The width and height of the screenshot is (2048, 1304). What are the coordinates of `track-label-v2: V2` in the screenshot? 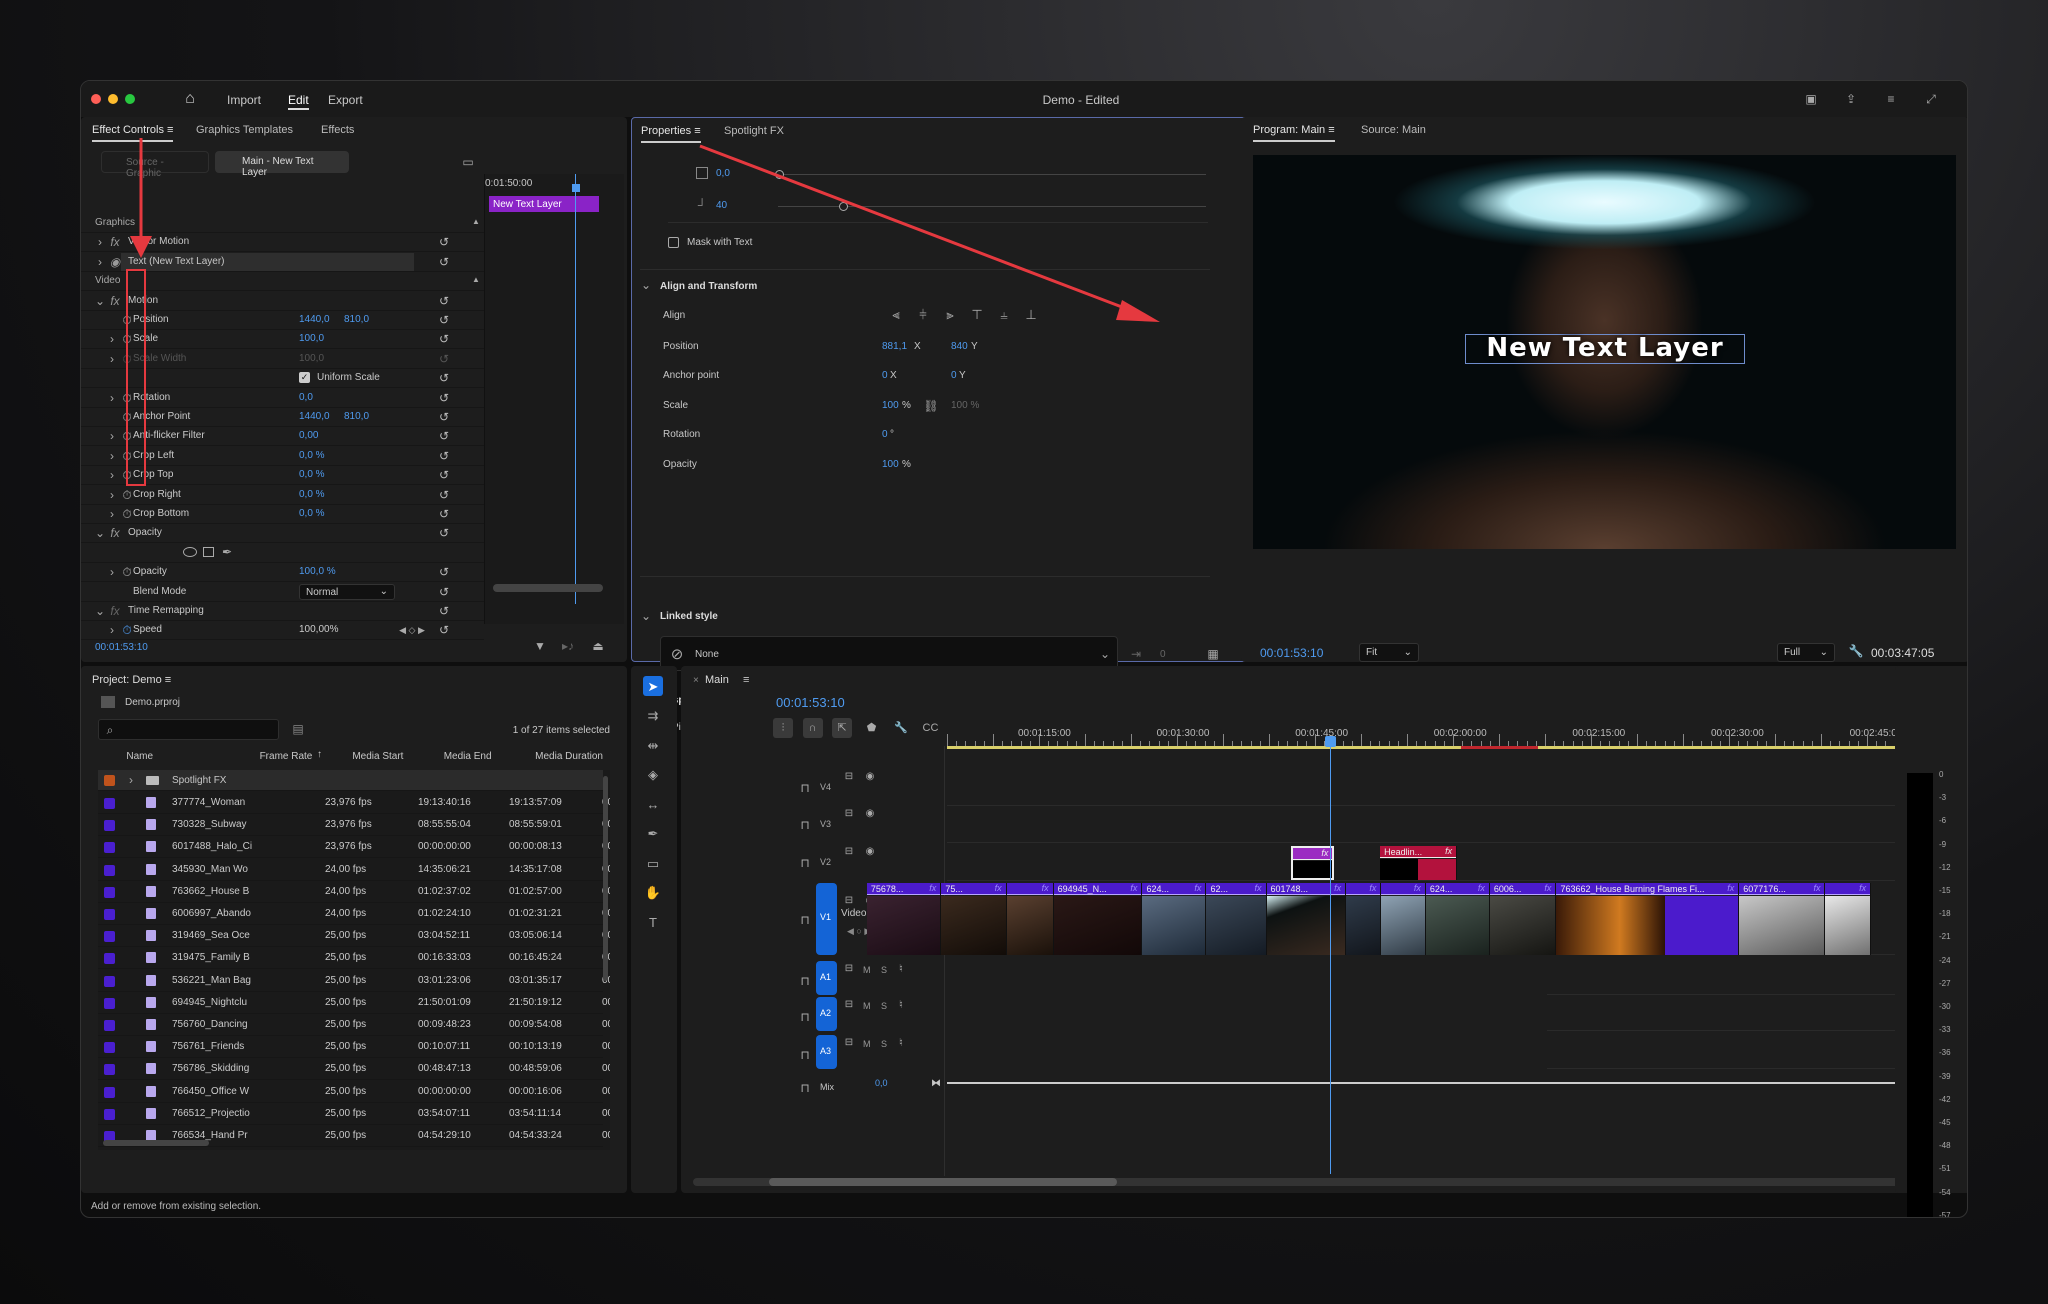 It's located at (825, 862).